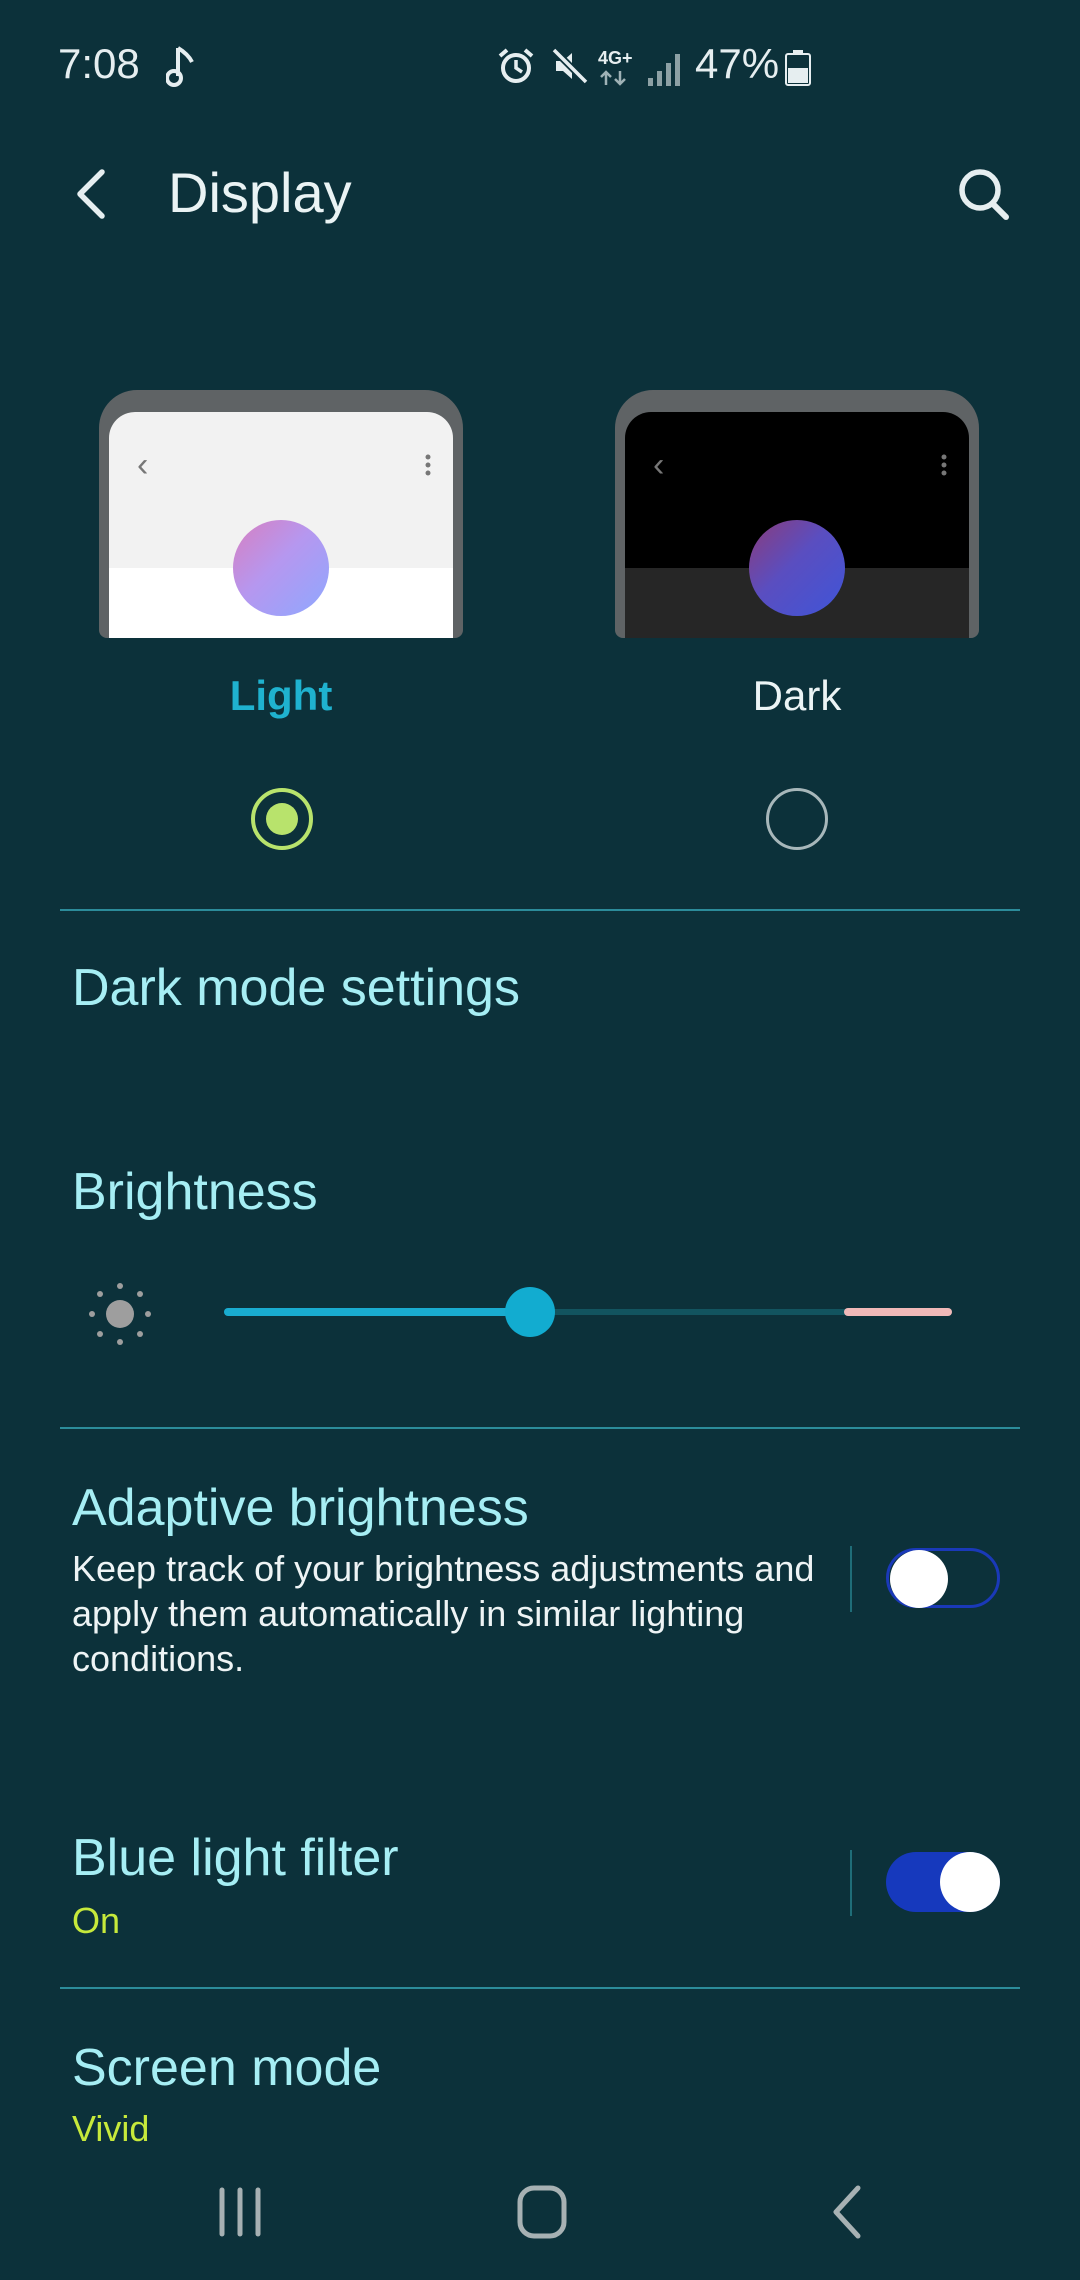  Describe the element at coordinates (737, 63) in the screenshot. I see `battery-percentage: 47%` at that location.